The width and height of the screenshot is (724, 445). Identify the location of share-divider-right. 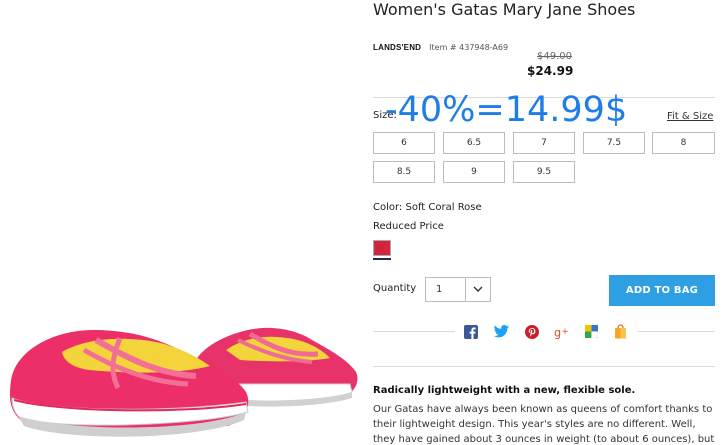
(676, 331).